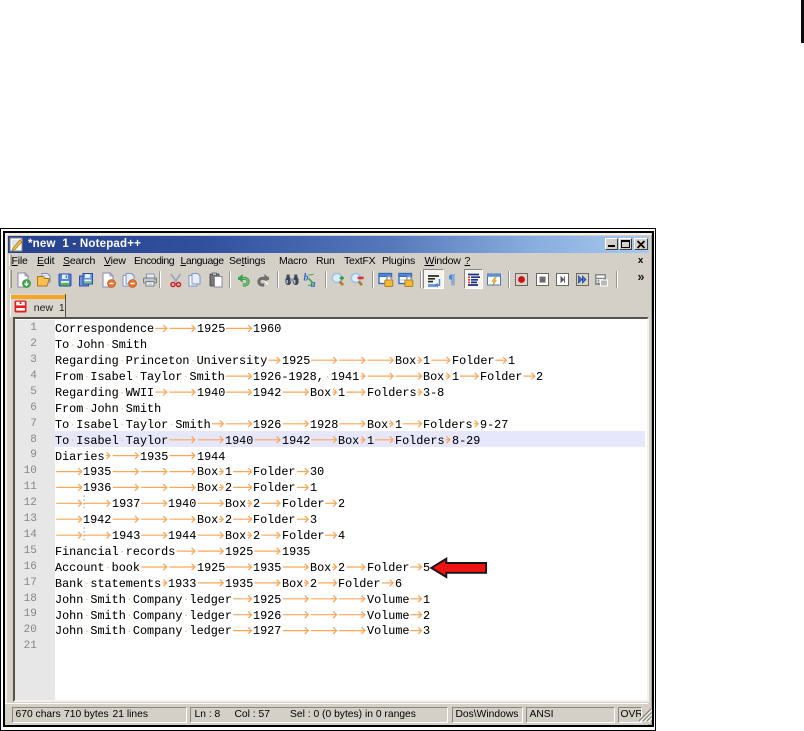 The image size is (804, 731). I want to click on svg-text: b, so click(306, 277).